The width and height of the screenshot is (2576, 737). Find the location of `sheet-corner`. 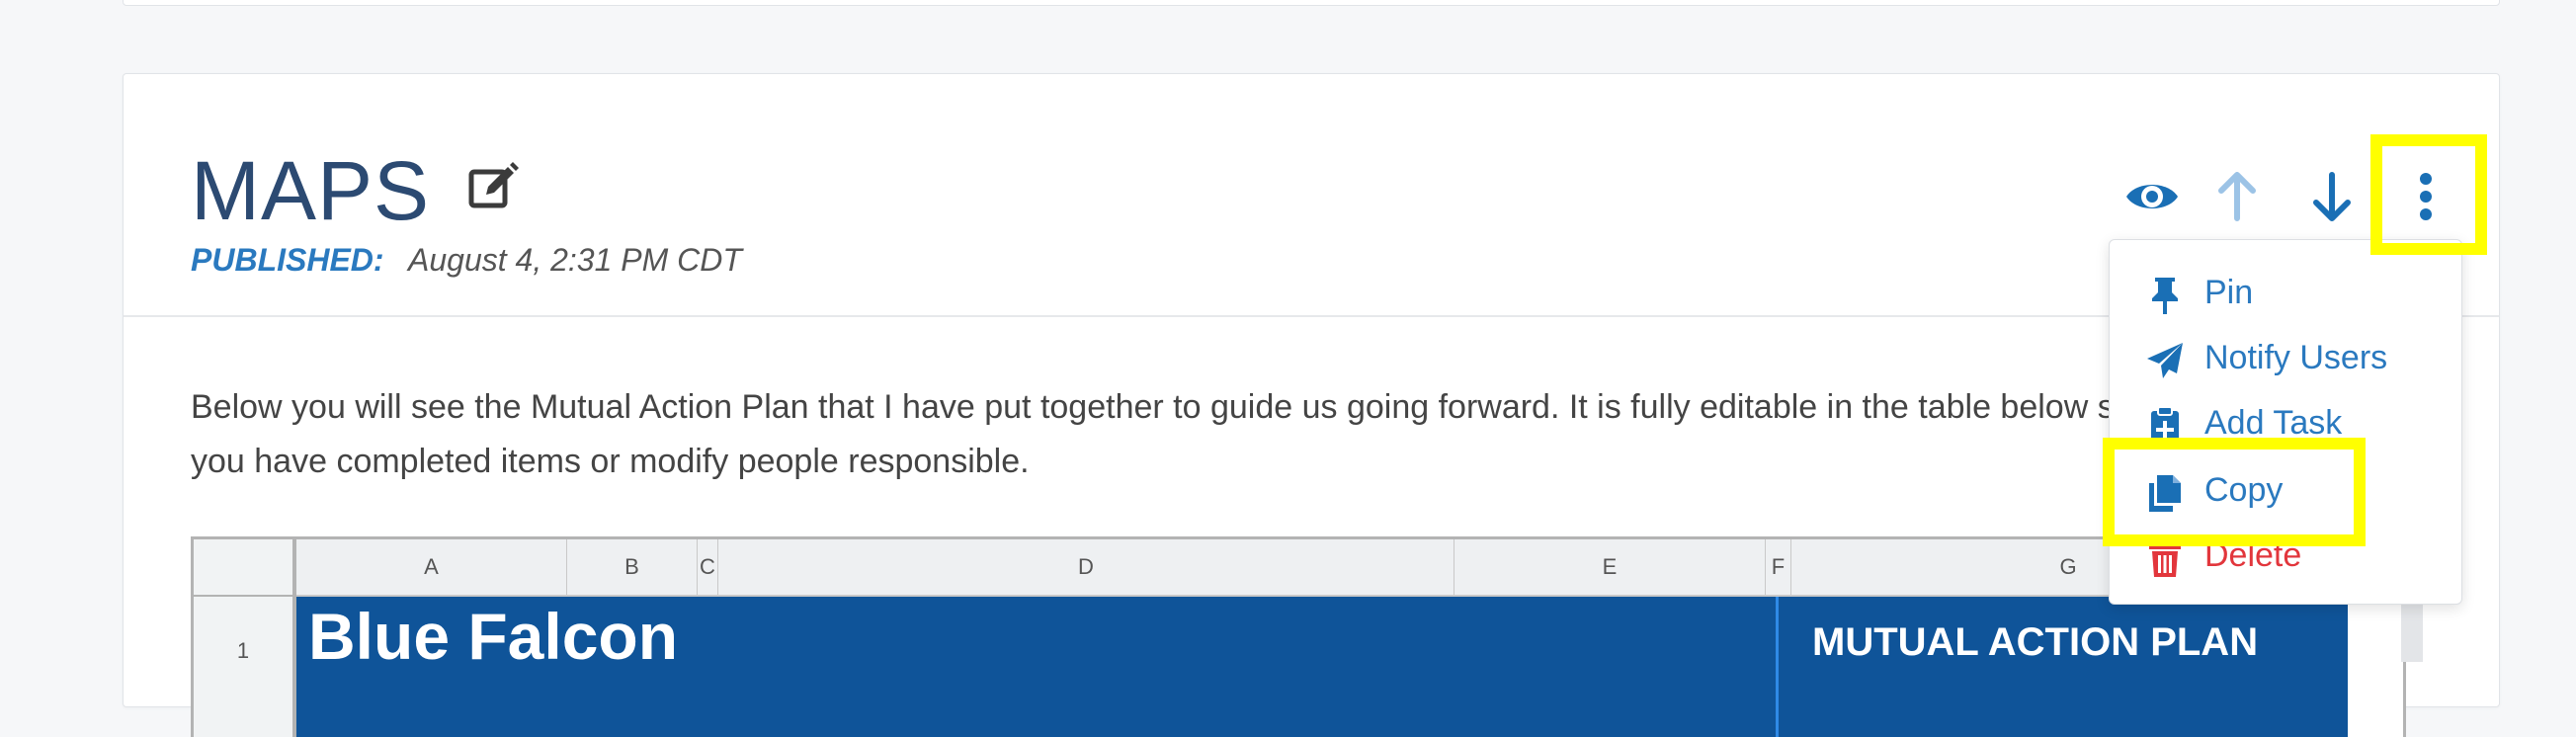

sheet-corner is located at coordinates (245, 569).